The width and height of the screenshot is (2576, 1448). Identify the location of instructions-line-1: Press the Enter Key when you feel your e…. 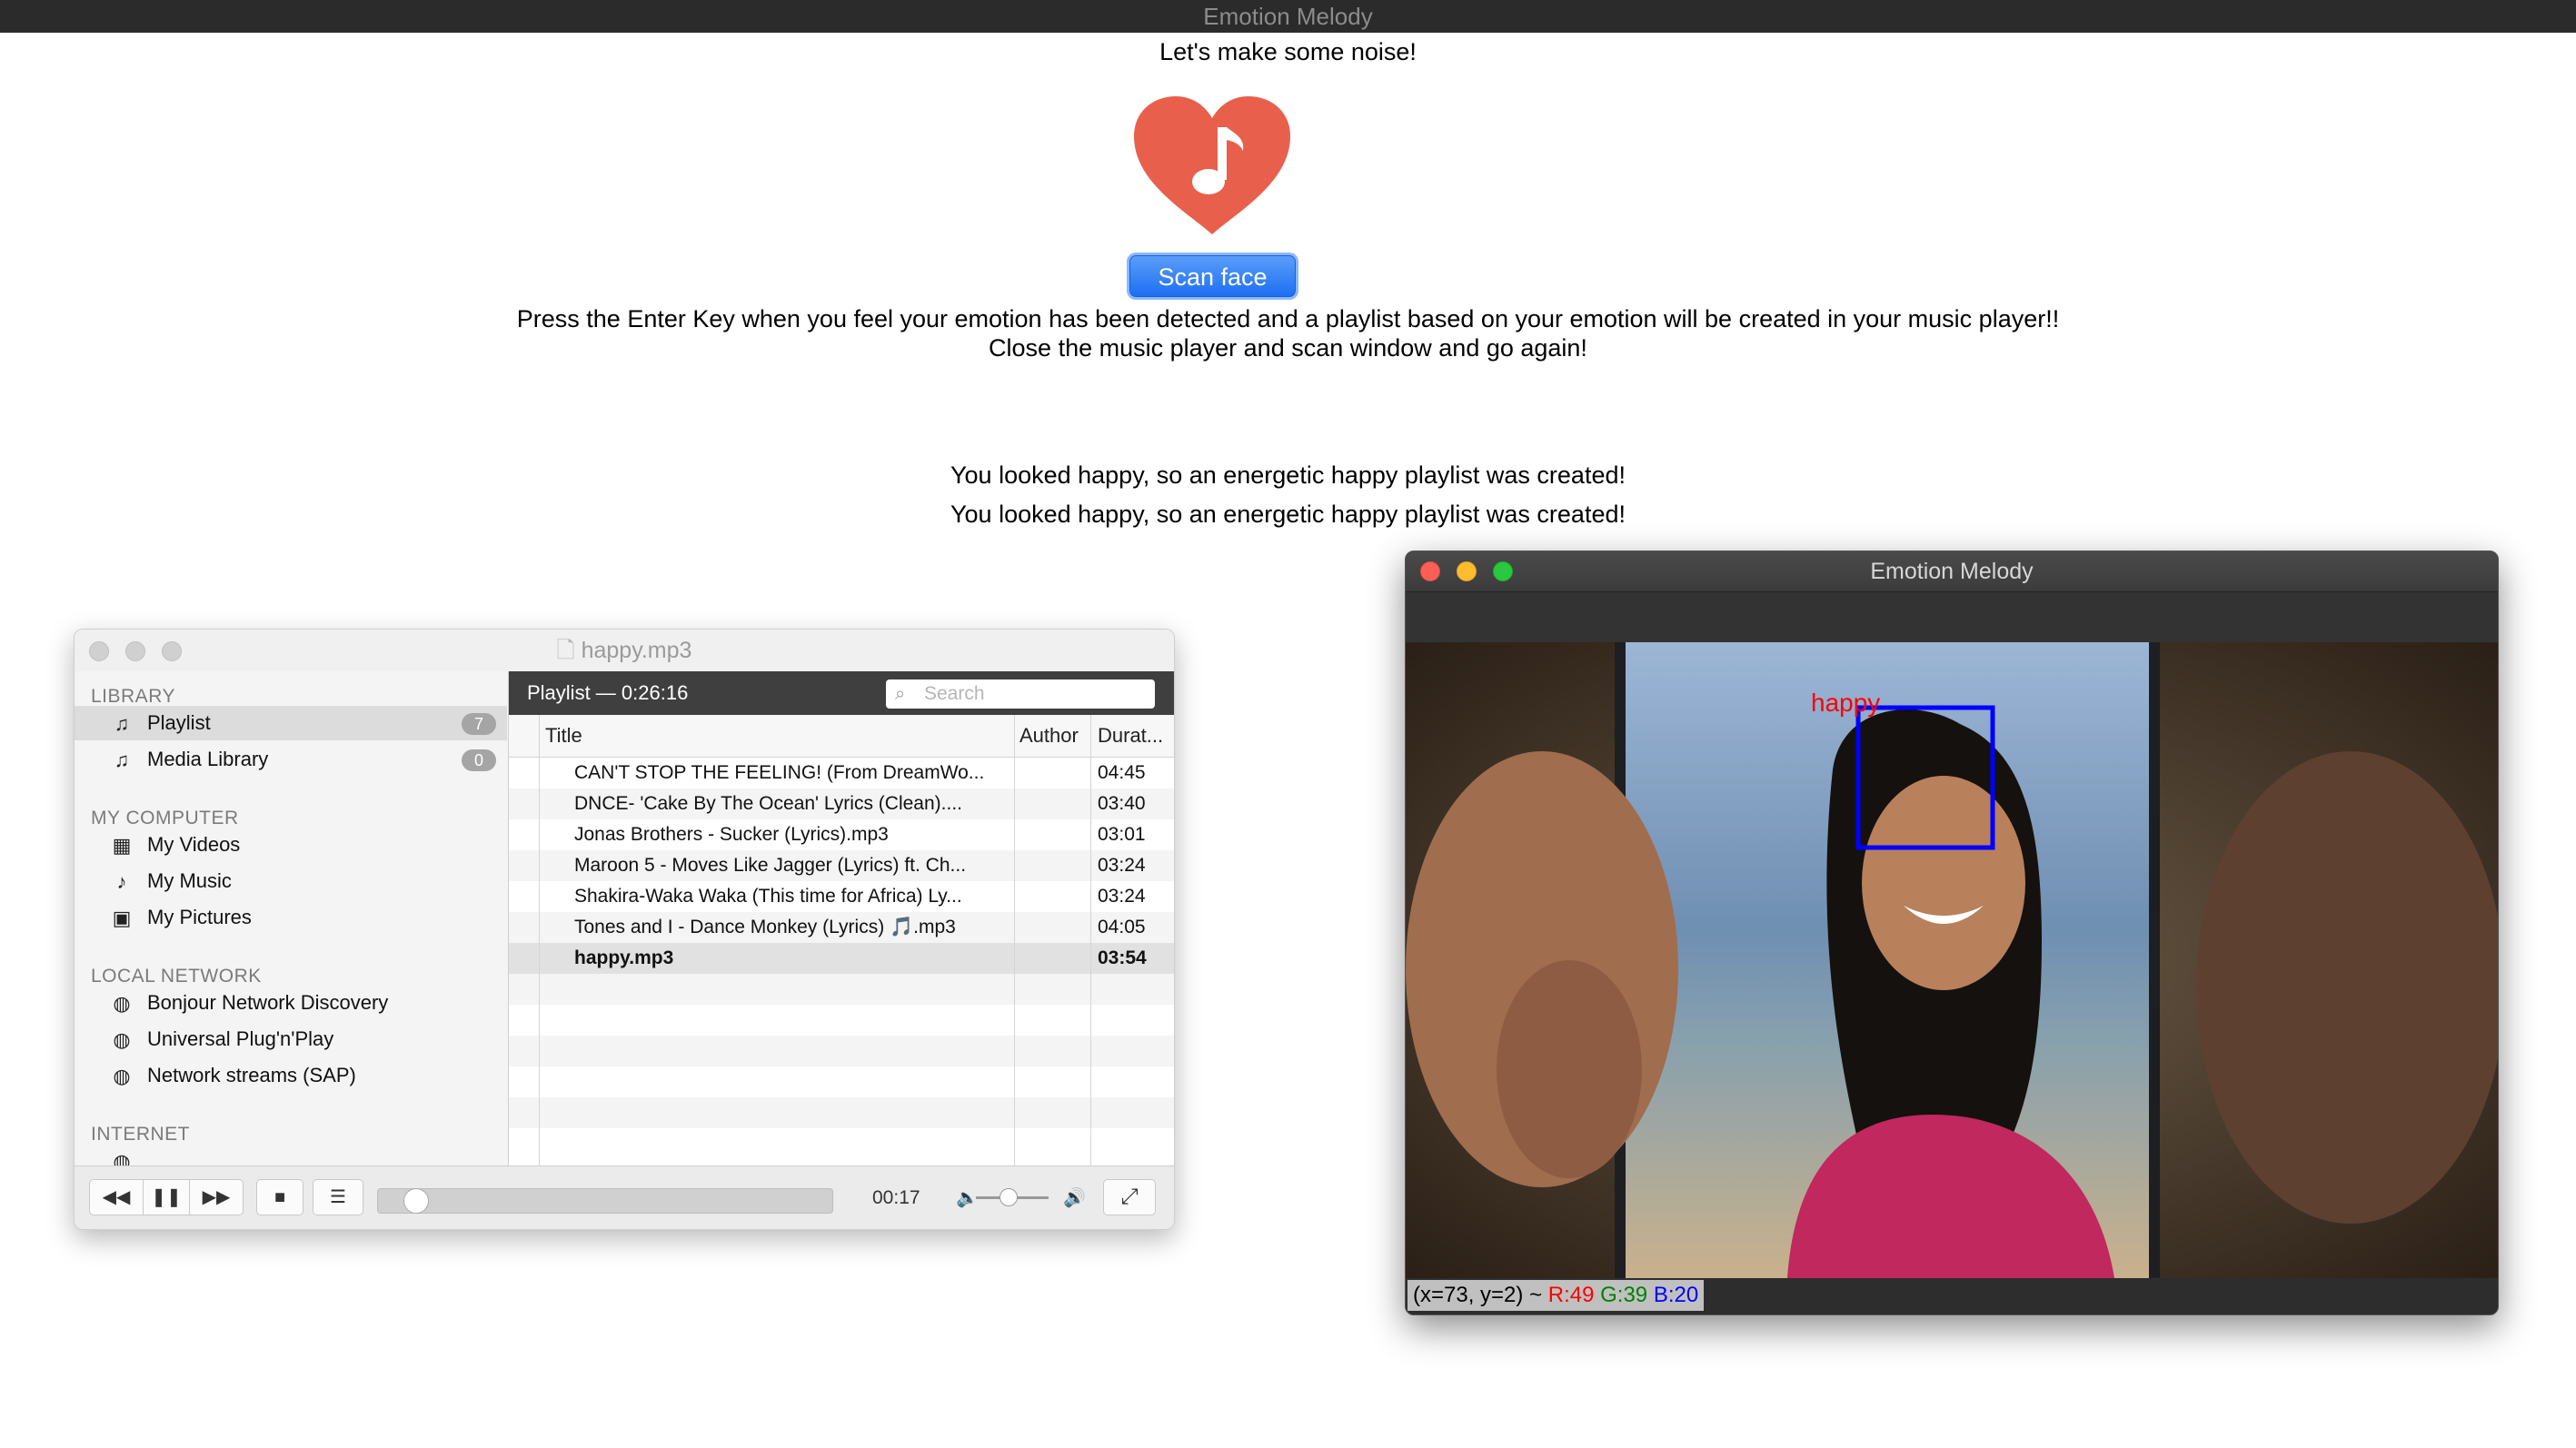
(1288, 318).